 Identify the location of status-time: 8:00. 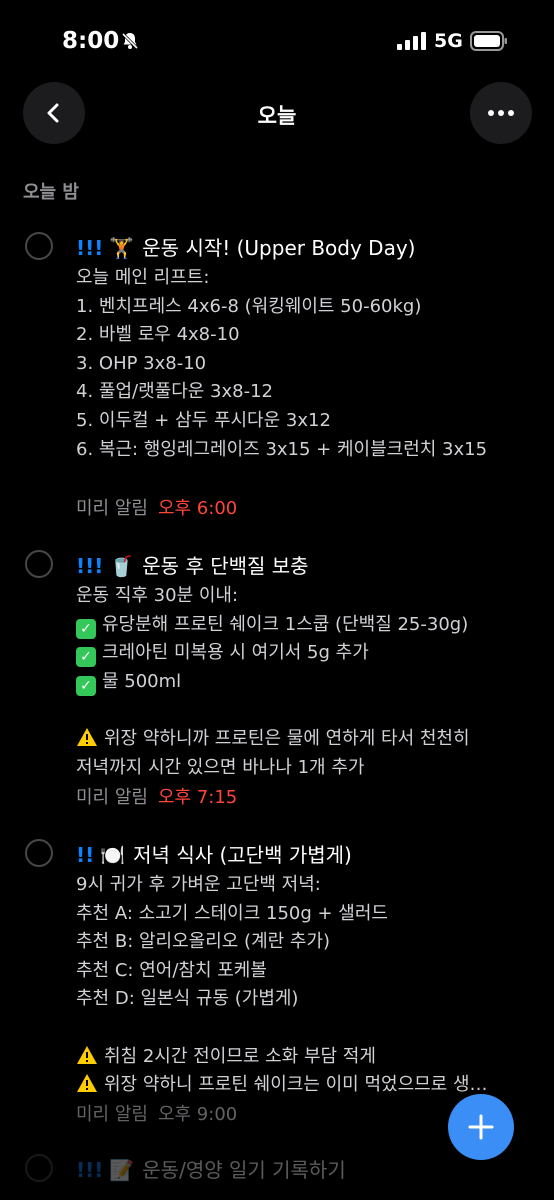
(91, 41).